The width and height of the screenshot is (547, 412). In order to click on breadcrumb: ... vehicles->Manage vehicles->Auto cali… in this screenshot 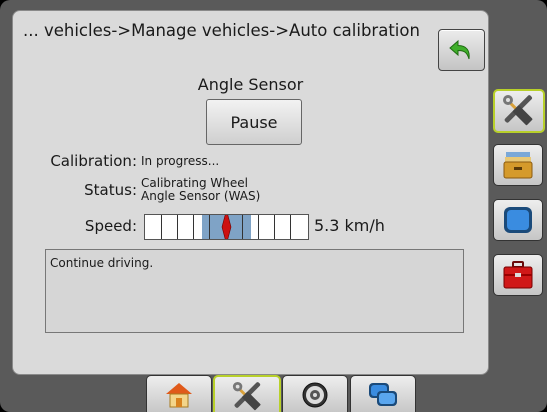, I will do `click(221, 30)`.